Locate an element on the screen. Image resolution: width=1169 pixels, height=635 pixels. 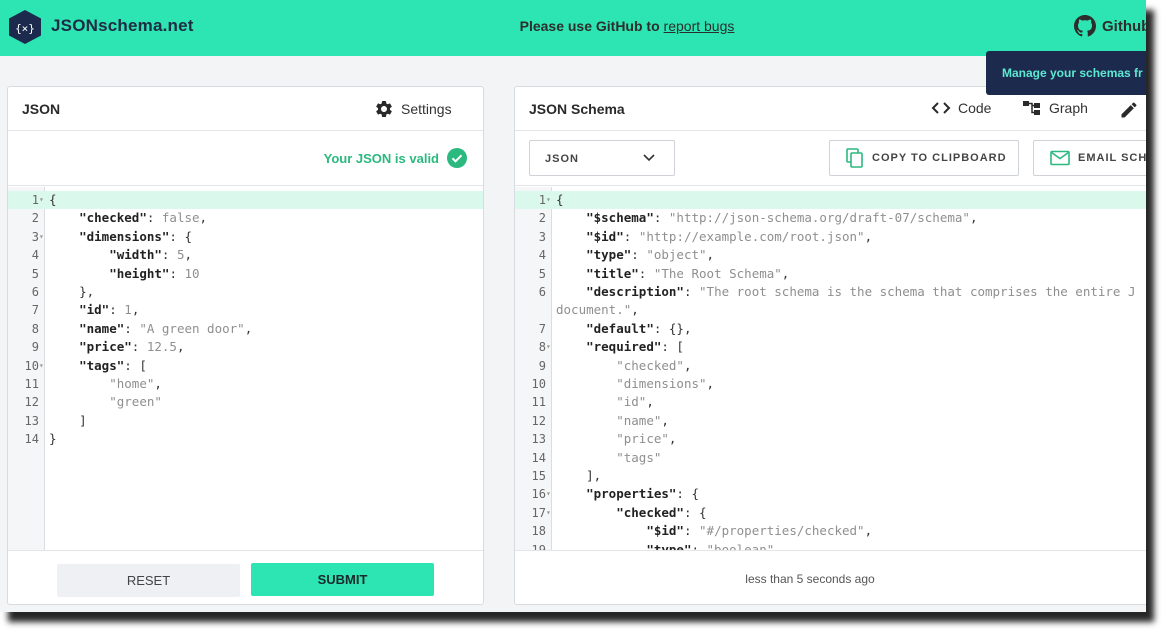
github-label: Github is located at coordinates (1124, 26).